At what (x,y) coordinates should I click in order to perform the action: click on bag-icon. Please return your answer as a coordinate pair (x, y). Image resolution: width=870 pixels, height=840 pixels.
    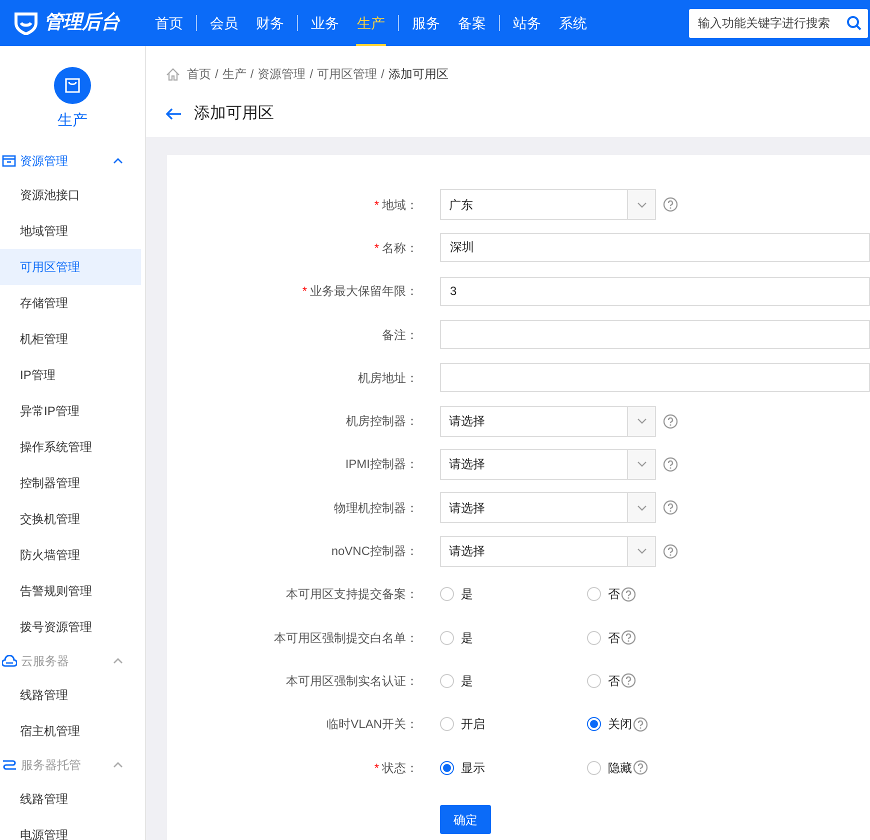
    Looking at the image, I should click on (72, 85).